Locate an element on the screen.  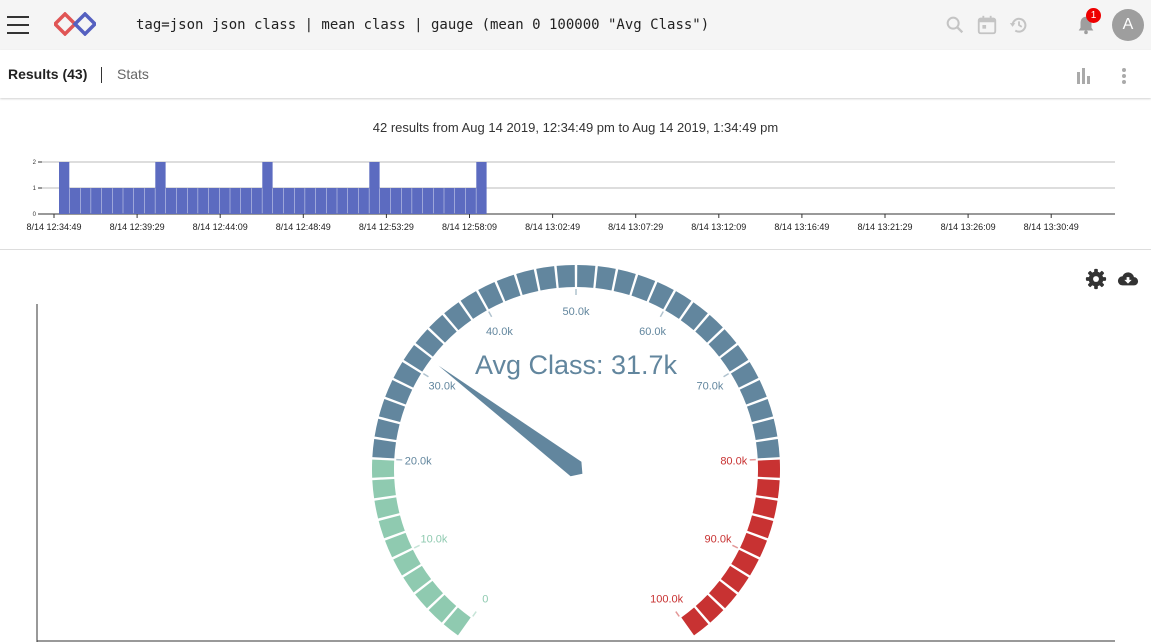
gauge-tick-label: 30.0k is located at coordinates (442, 386).